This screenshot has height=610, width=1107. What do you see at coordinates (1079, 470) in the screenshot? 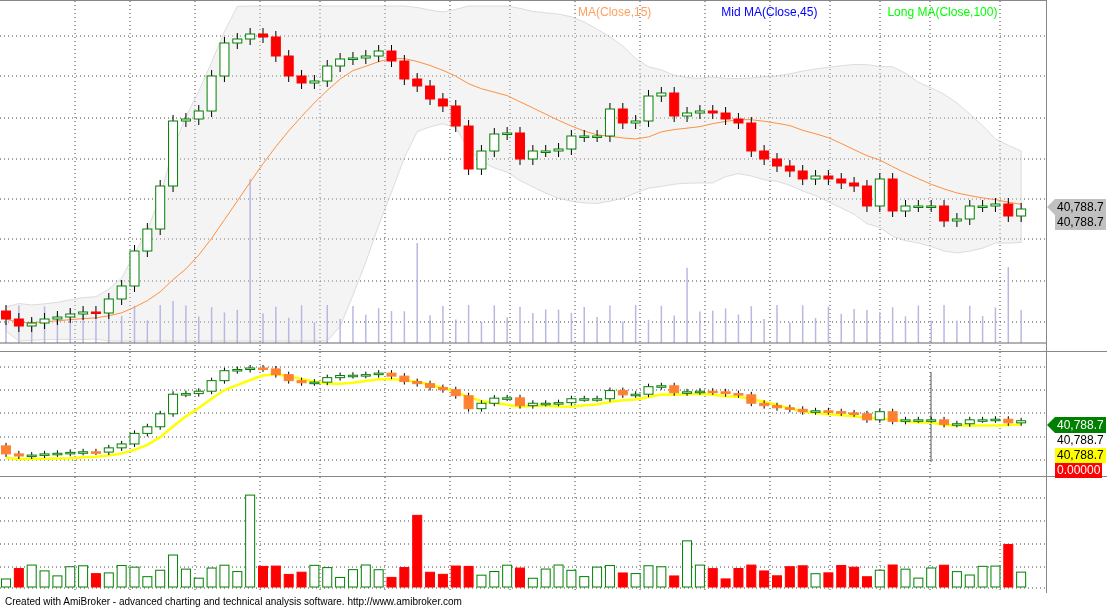
I see `price-label: 0.00000` at bounding box center [1079, 470].